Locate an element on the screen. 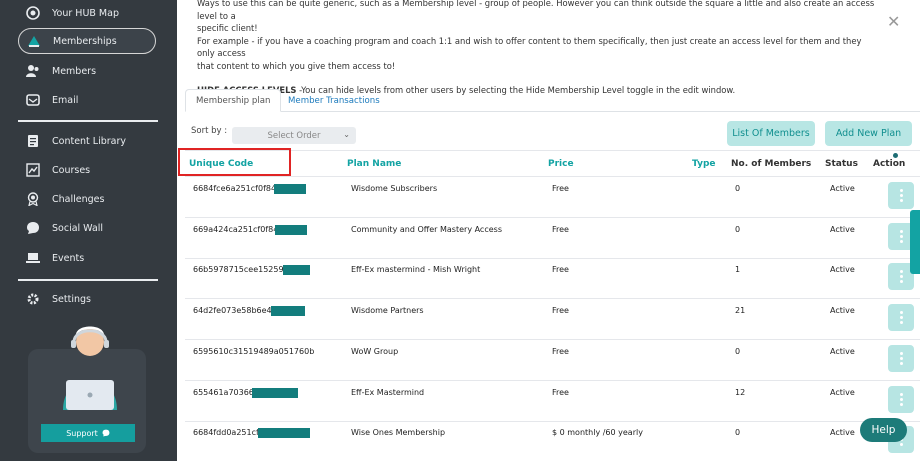 The width and height of the screenshot is (920, 461). sidebar-item-label: Settings is located at coordinates (71, 299).